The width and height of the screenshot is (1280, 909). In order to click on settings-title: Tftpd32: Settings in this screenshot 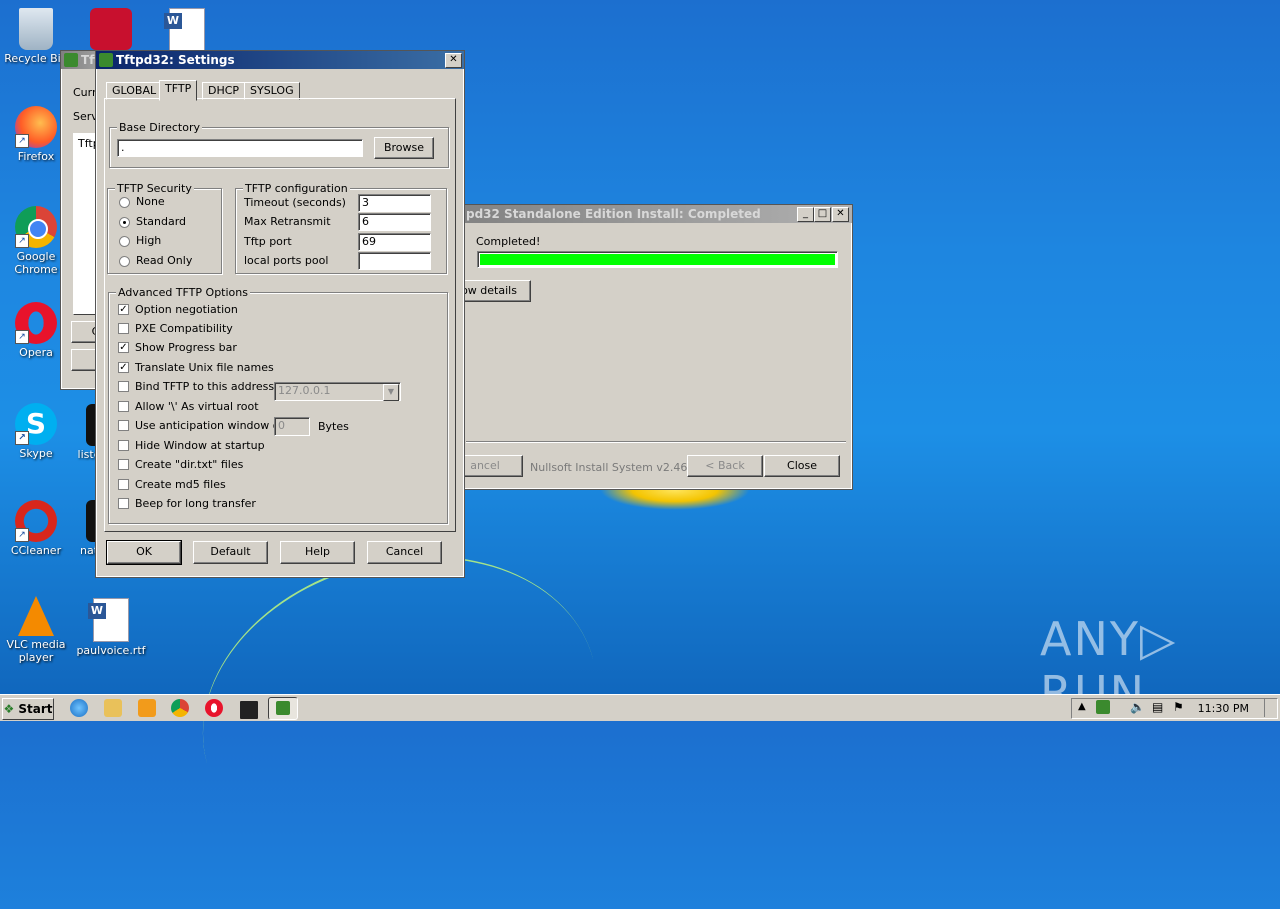, I will do `click(175, 60)`.